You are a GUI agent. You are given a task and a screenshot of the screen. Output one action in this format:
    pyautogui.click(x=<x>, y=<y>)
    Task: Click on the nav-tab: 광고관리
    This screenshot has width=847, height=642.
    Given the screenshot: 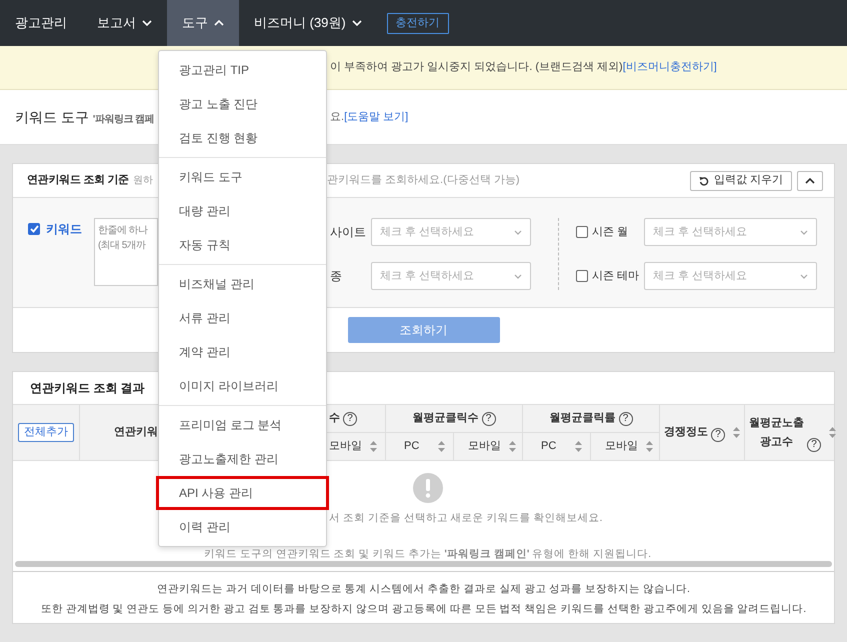 What is the action you would take?
    pyautogui.click(x=41, y=23)
    